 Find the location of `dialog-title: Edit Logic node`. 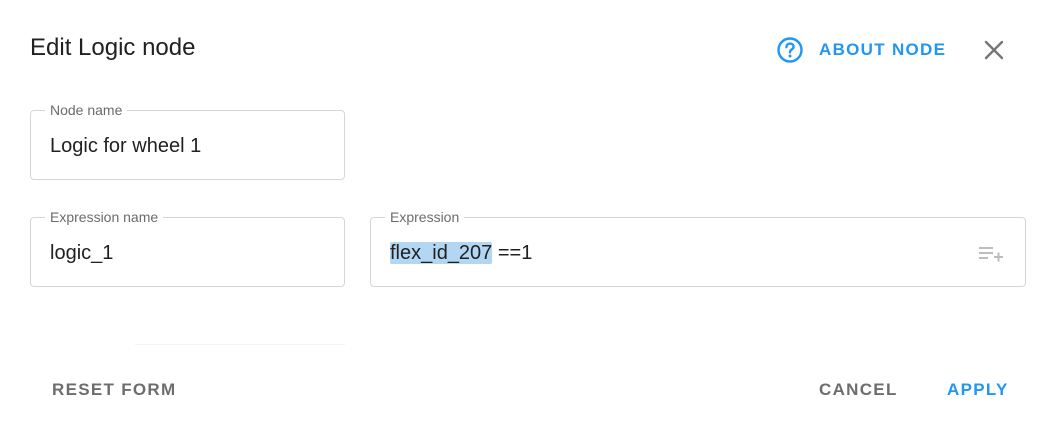

dialog-title: Edit Logic node is located at coordinates (113, 47).